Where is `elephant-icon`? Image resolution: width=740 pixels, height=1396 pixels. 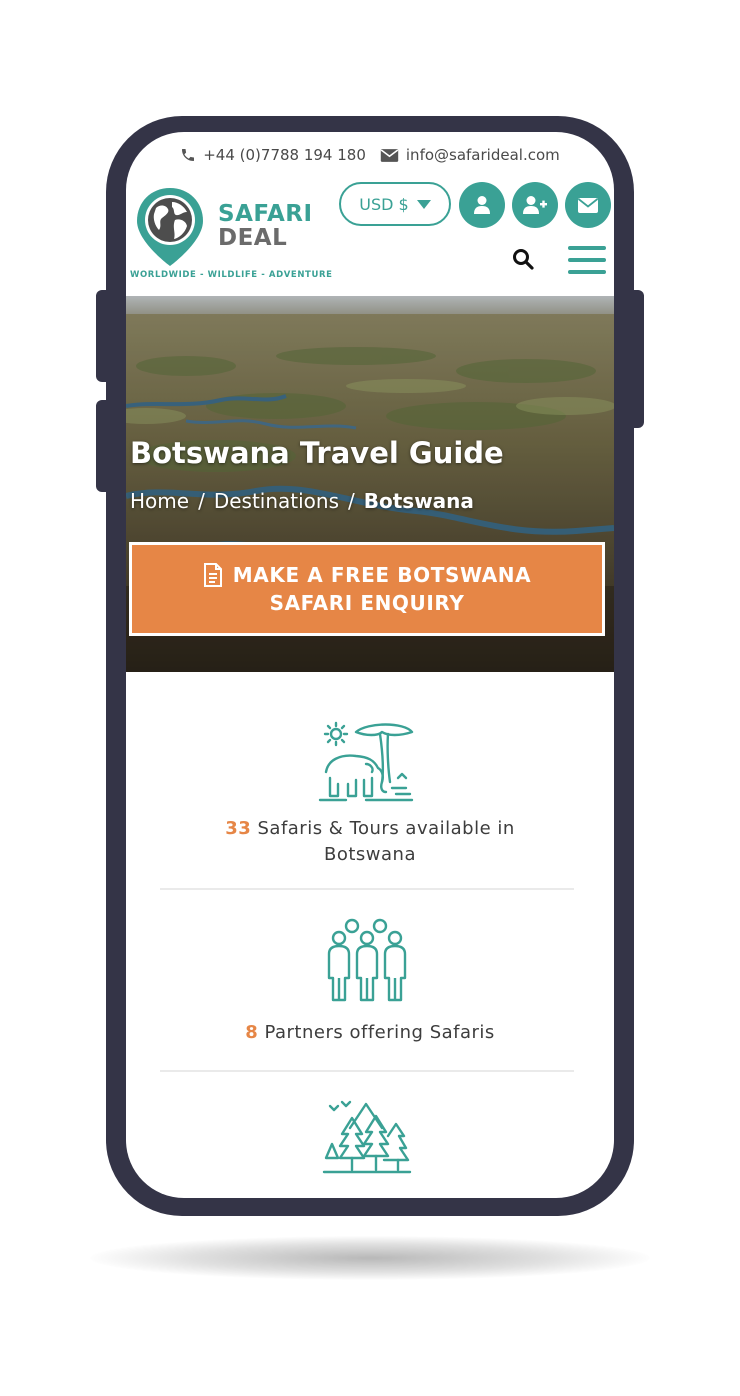
elephant-icon is located at coordinates (366, 761).